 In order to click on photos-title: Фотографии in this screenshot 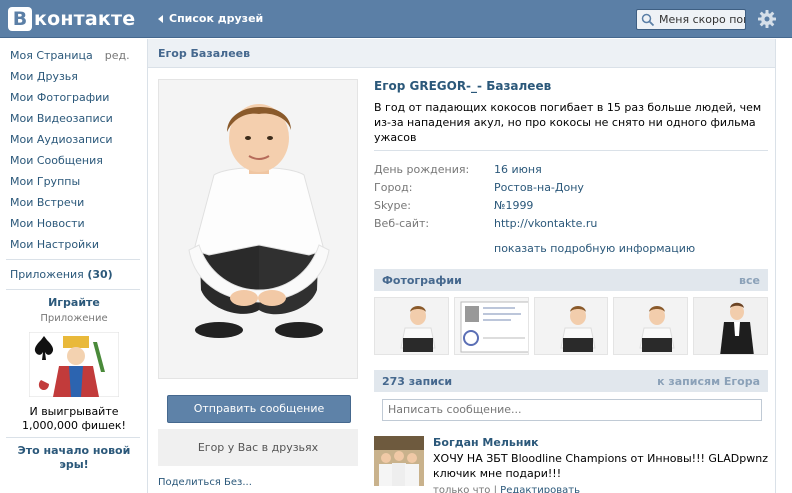, I will do `click(422, 280)`.